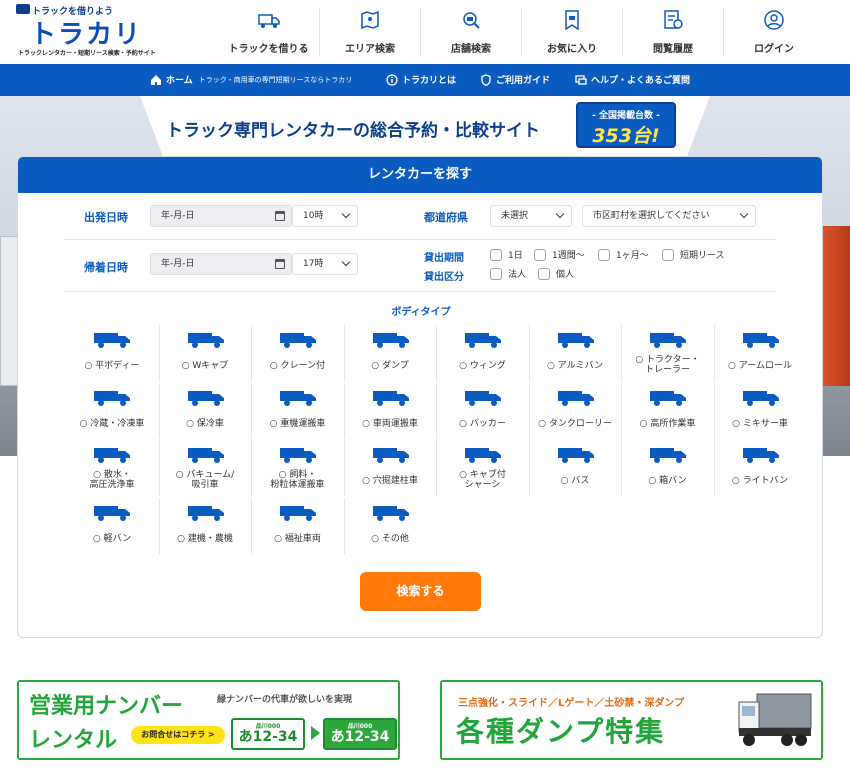 The image size is (850, 781). What do you see at coordinates (112, 526) in the screenshot?
I see `body-type-option: ○ 軽バン` at bounding box center [112, 526].